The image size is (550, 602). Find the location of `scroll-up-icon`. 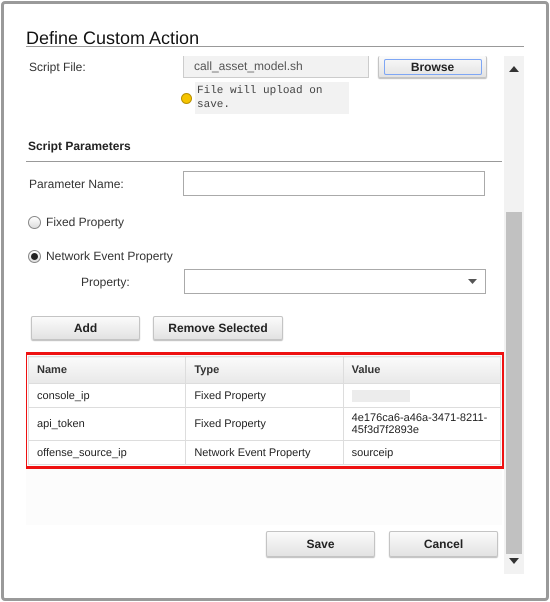

scroll-up-icon is located at coordinates (514, 69).